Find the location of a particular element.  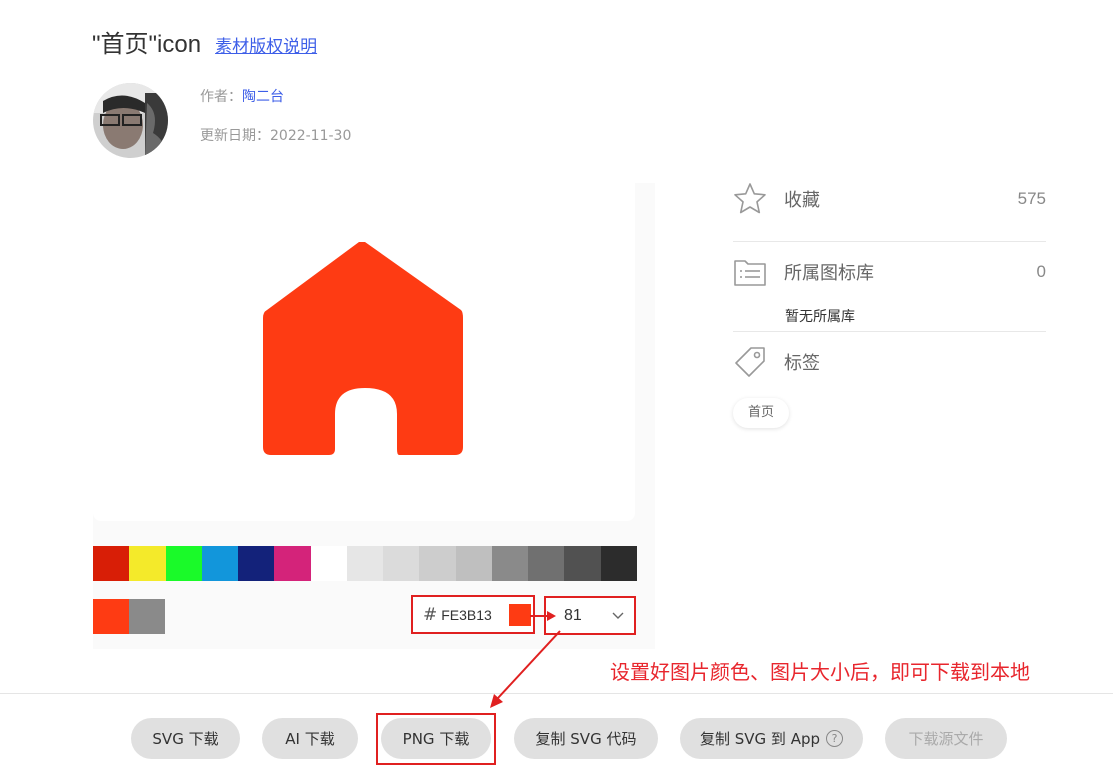

tag-icon is located at coordinates (750, 362).